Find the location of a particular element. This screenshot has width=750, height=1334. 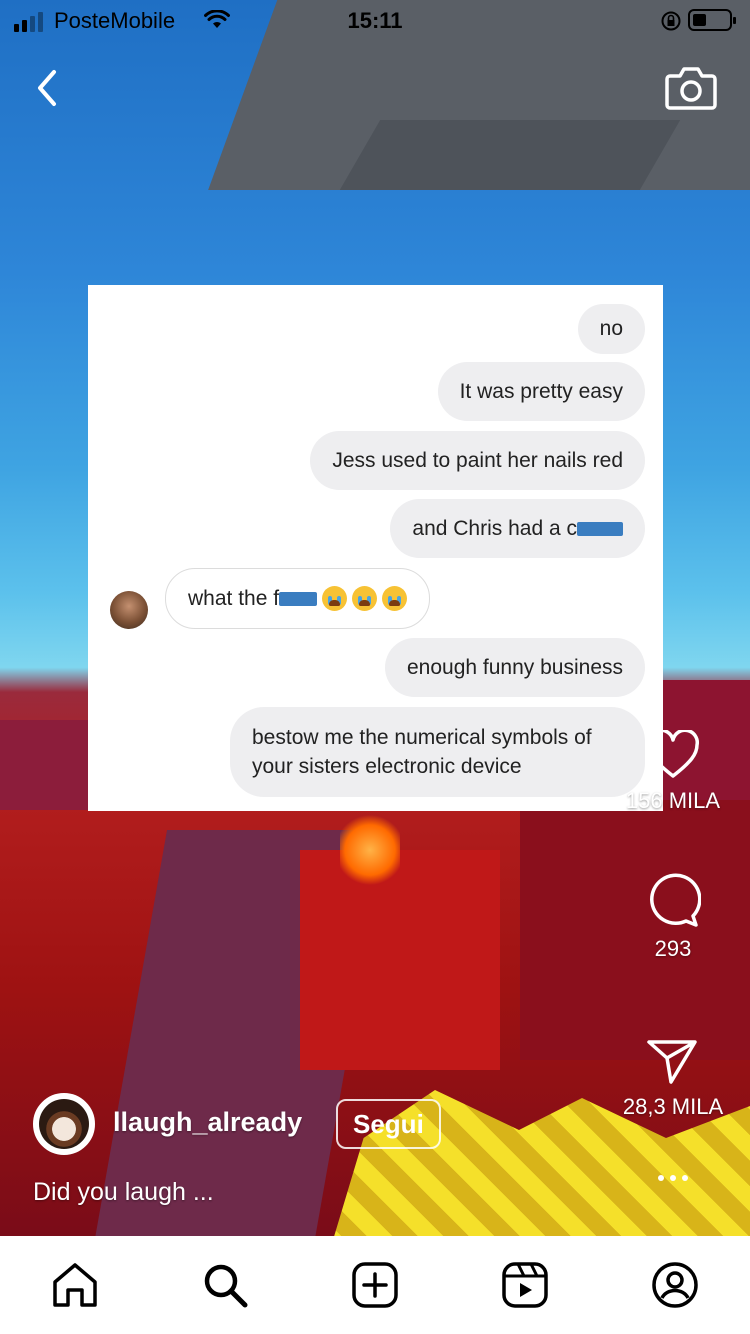

message-text: enough funny business is located at coordinates (515, 667).